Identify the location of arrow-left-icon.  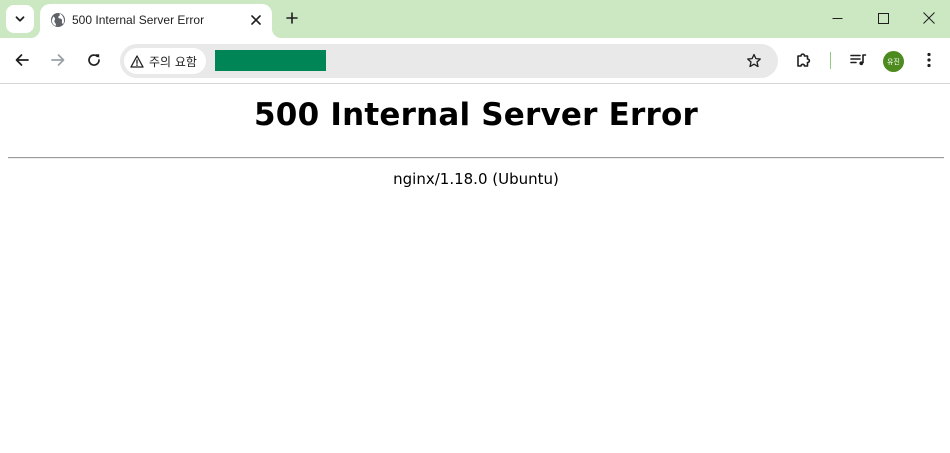
(22, 60).